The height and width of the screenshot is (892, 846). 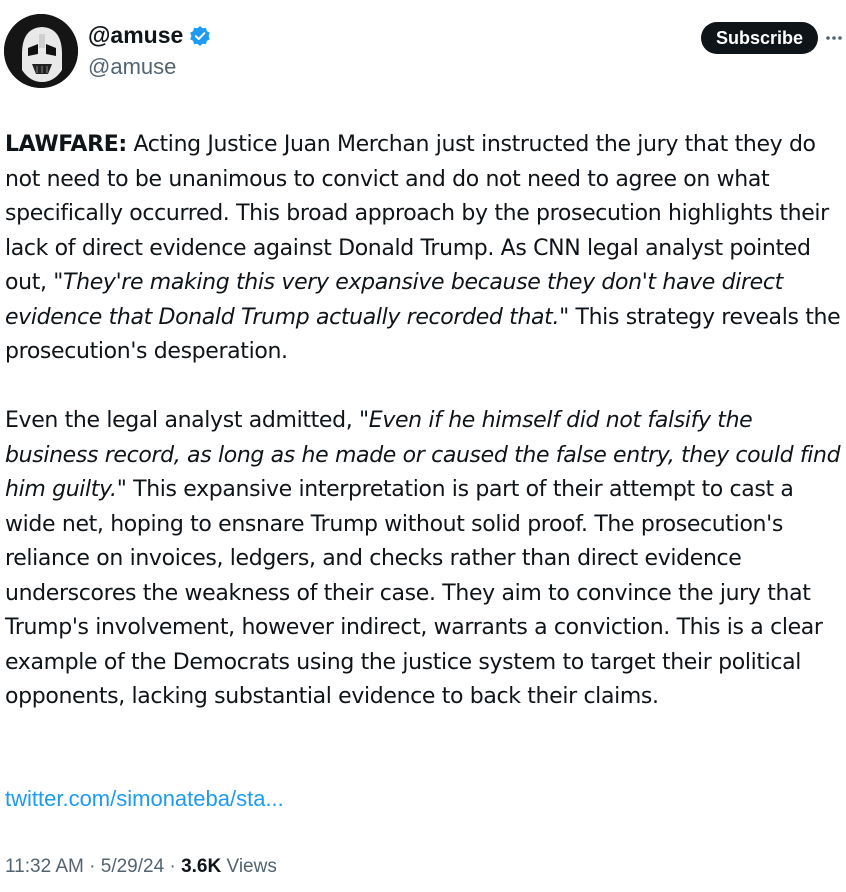 What do you see at coordinates (201, 866) in the screenshot?
I see `views-count: 3.6K` at bounding box center [201, 866].